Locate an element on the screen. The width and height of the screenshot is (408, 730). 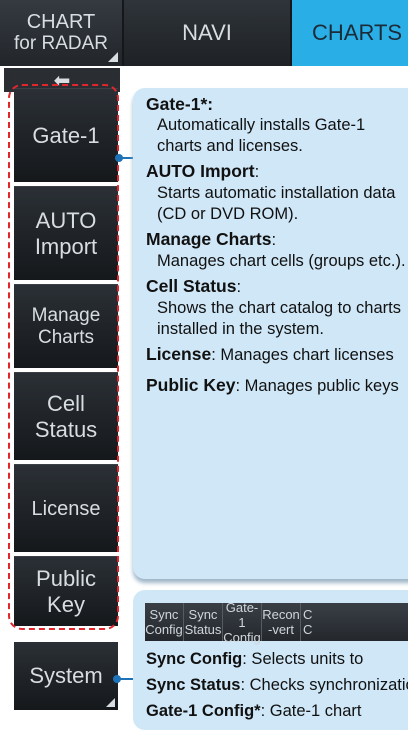
tab-chart-for-radar: CHART for RADAR is located at coordinates (62, 33).